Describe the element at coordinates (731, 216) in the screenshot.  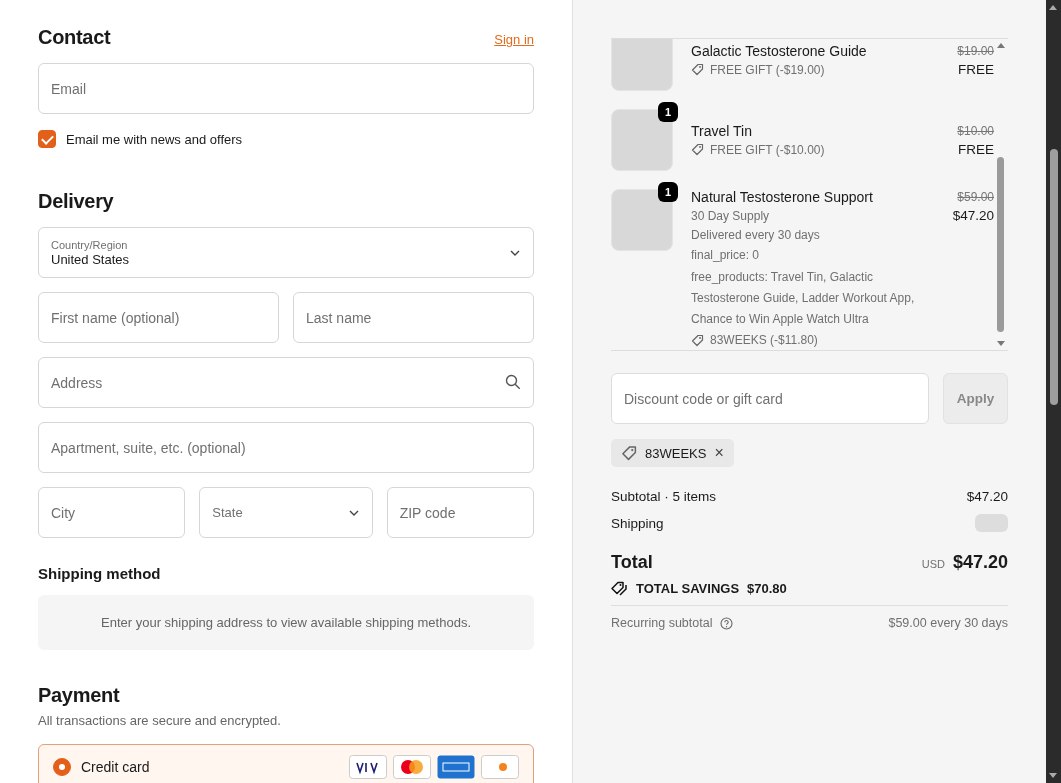
I see `product-detail: 30 Day Supply` at that location.